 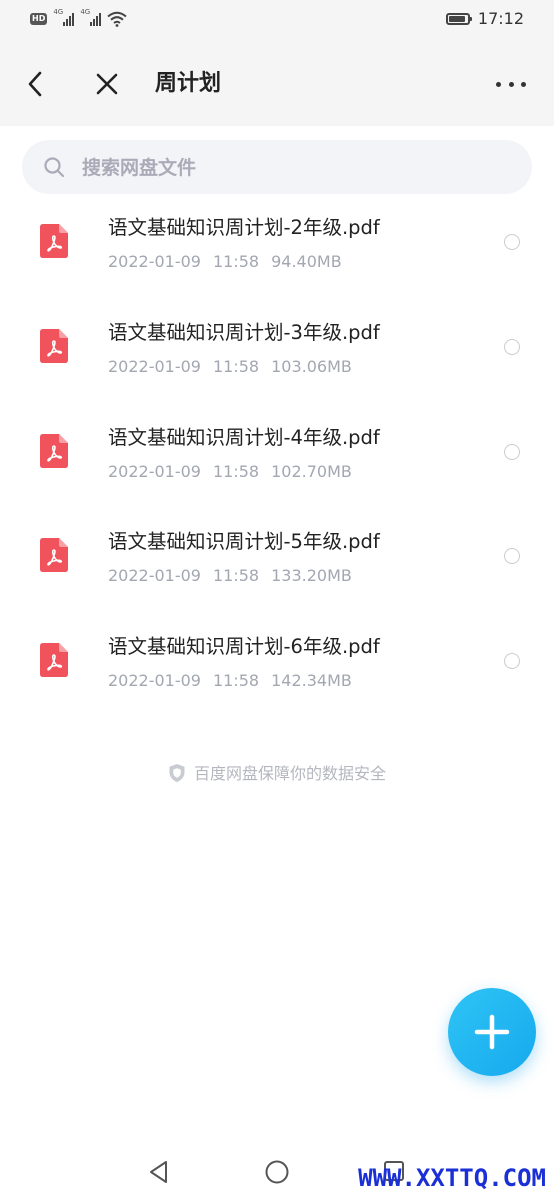 I want to click on more-horizontal-icon, so click(x=498, y=84).